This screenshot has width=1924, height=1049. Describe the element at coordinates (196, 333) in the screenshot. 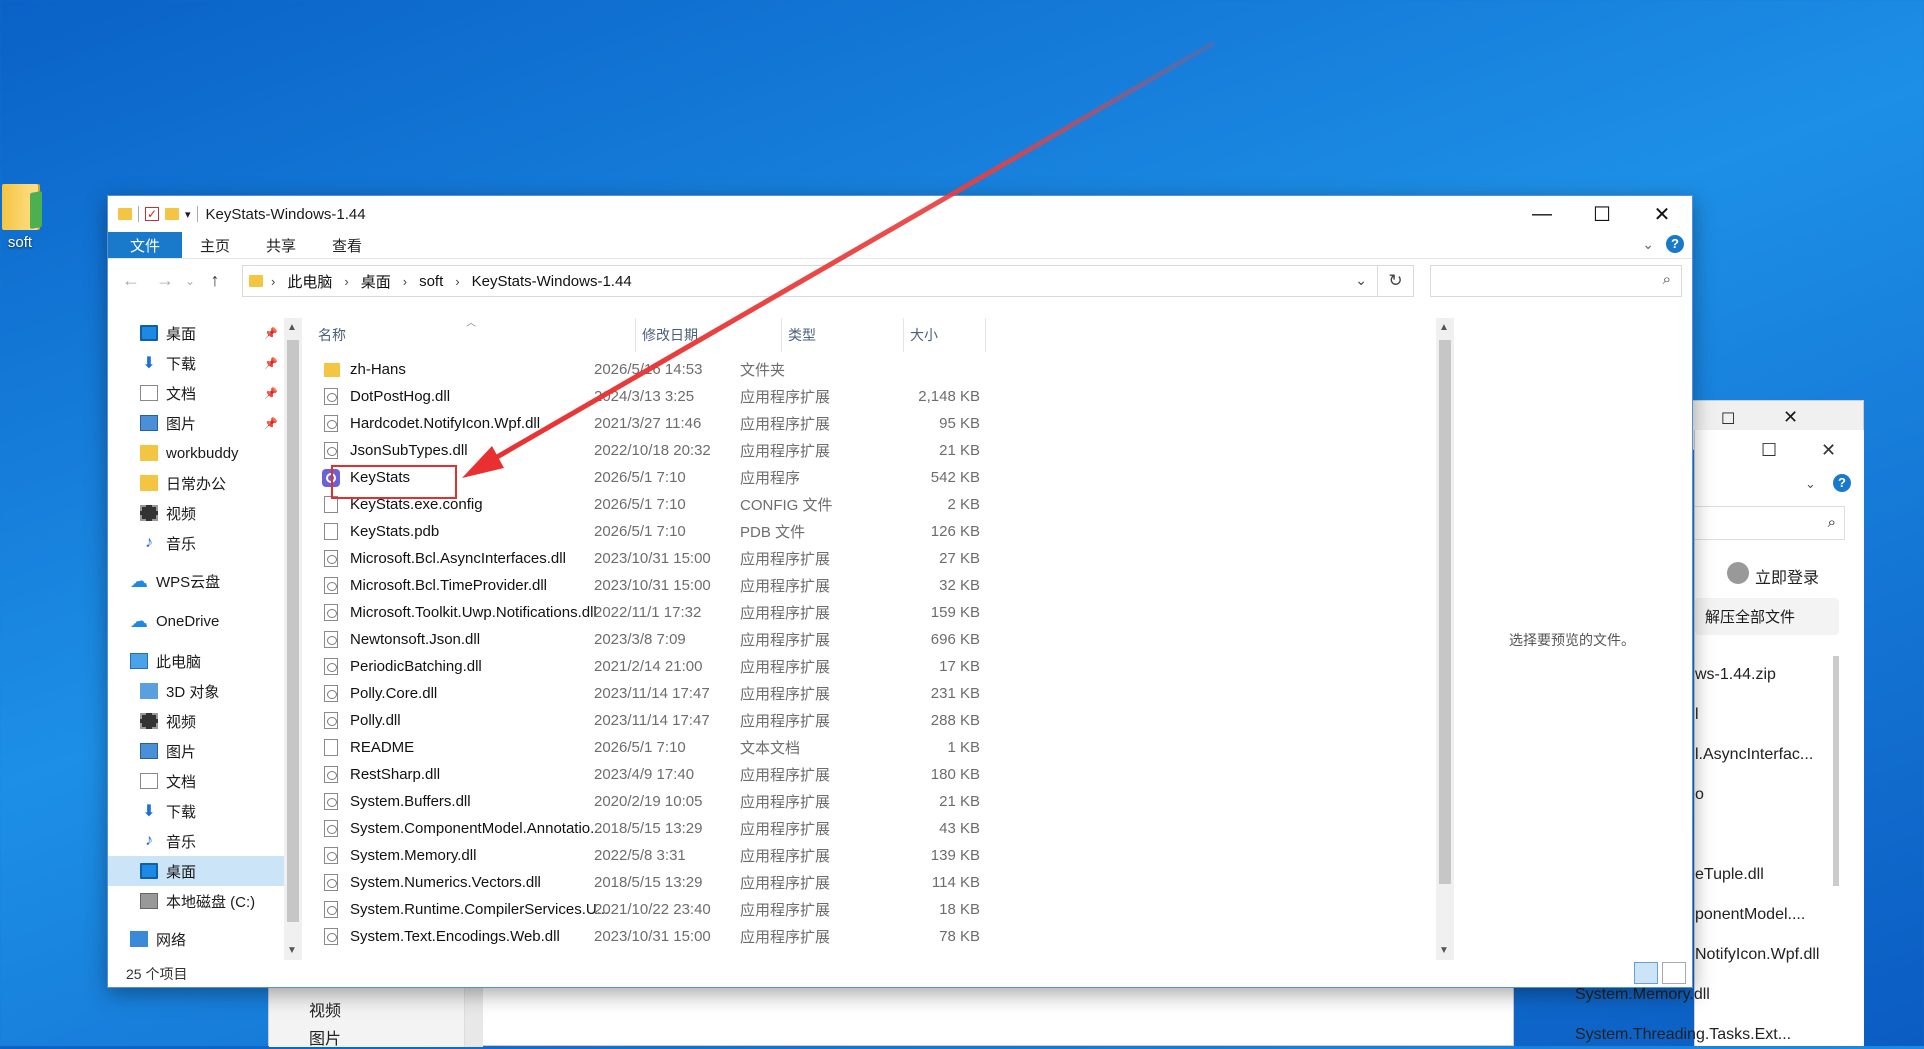

I see `nav-item-desktop: 桌面 📌` at that location.